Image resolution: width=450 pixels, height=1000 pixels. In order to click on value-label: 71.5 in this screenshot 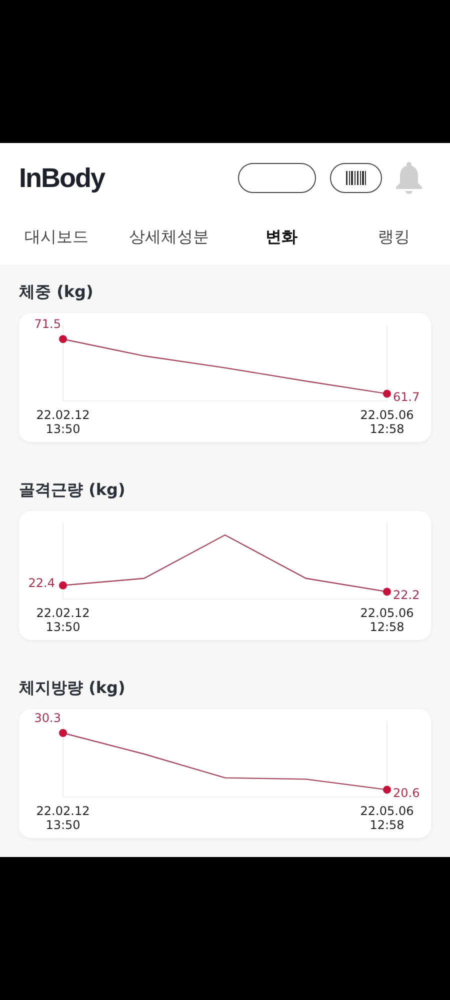, I will do `click(47, 324)`.